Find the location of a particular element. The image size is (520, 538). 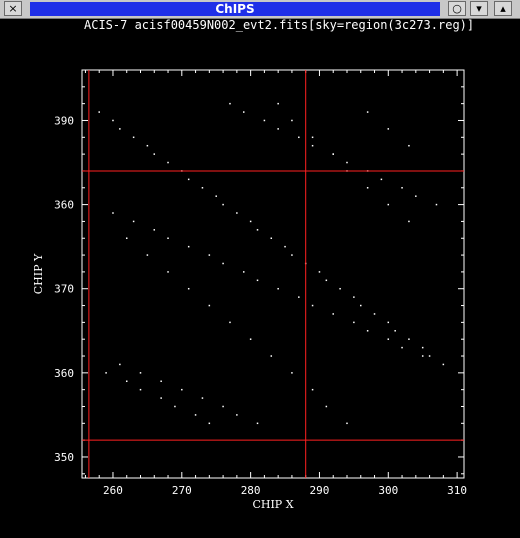

x-tick-label: 300 is located at coordinates (388, 490).